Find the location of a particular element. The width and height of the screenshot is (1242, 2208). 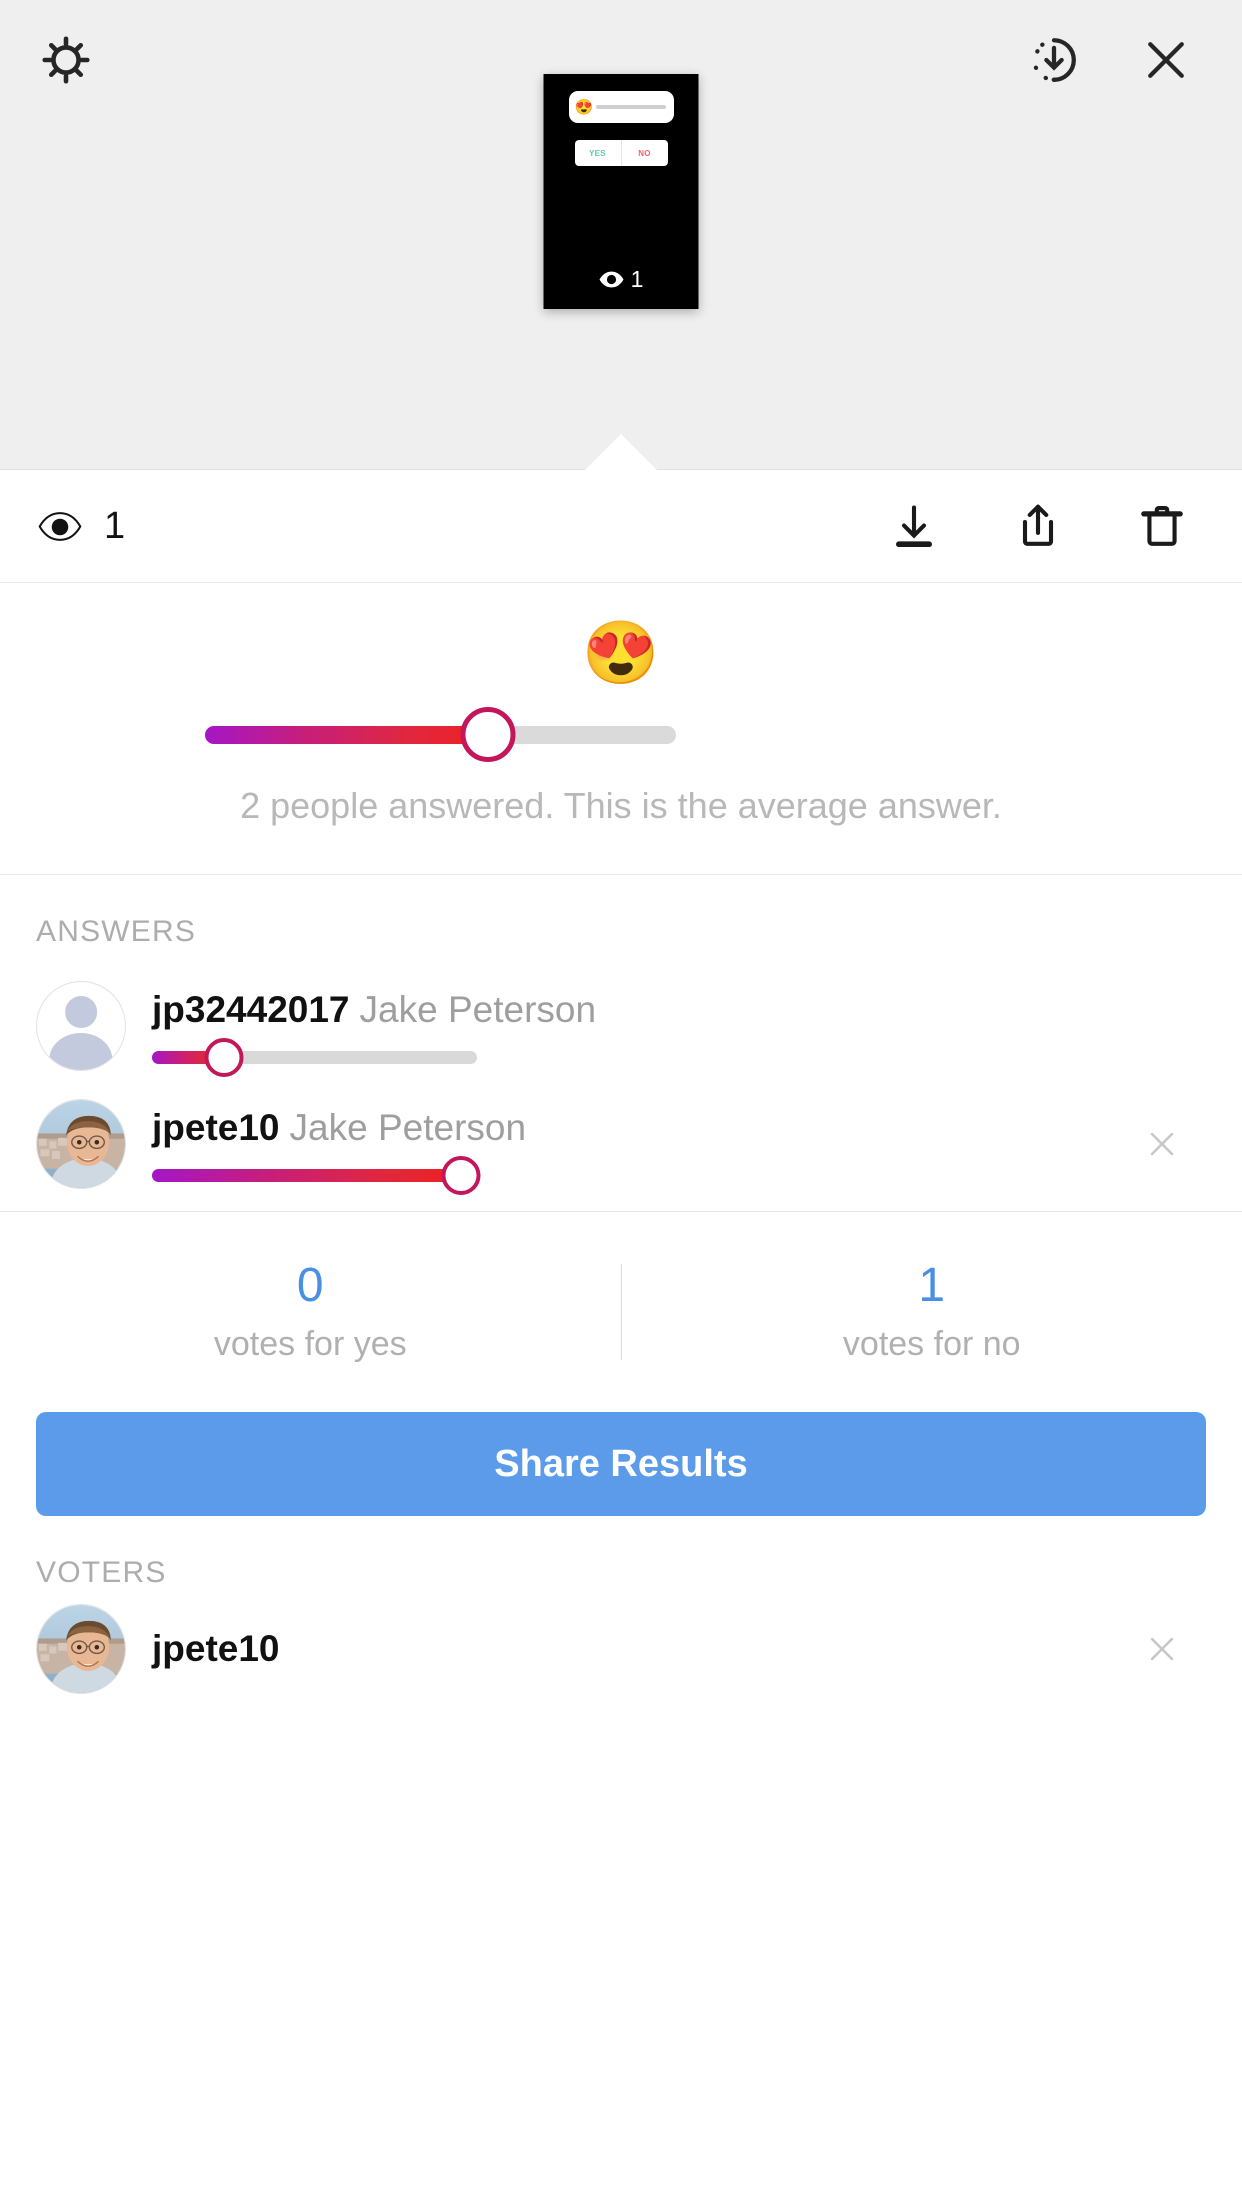

avatar-placeholder-head is located at coordinates (81, 1012).